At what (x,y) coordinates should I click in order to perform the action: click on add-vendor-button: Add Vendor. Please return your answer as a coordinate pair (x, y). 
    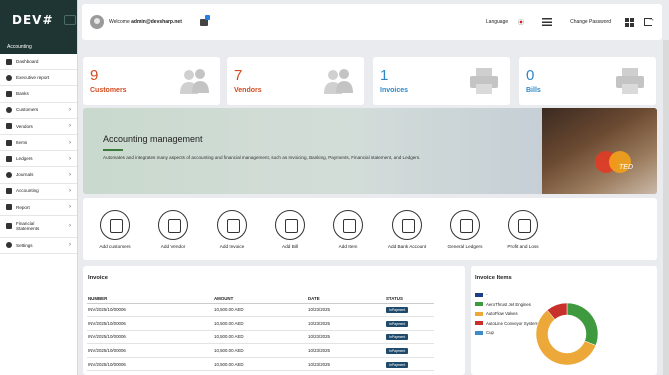
    Looking at the image, I should click on (173, 229).